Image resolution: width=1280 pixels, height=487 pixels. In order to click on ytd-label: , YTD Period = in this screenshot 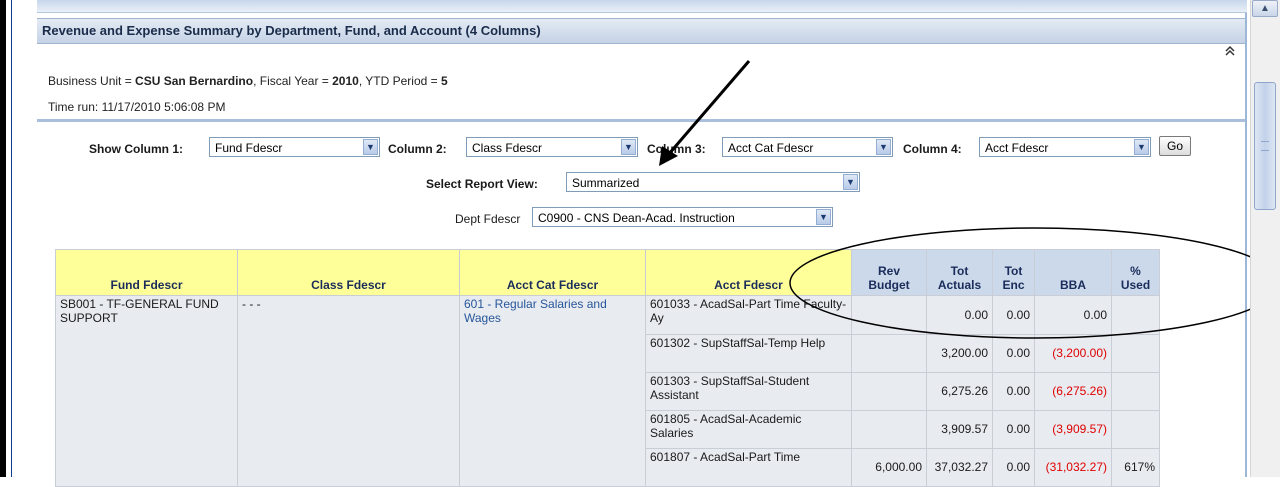, I will do `click(399, 81)`.